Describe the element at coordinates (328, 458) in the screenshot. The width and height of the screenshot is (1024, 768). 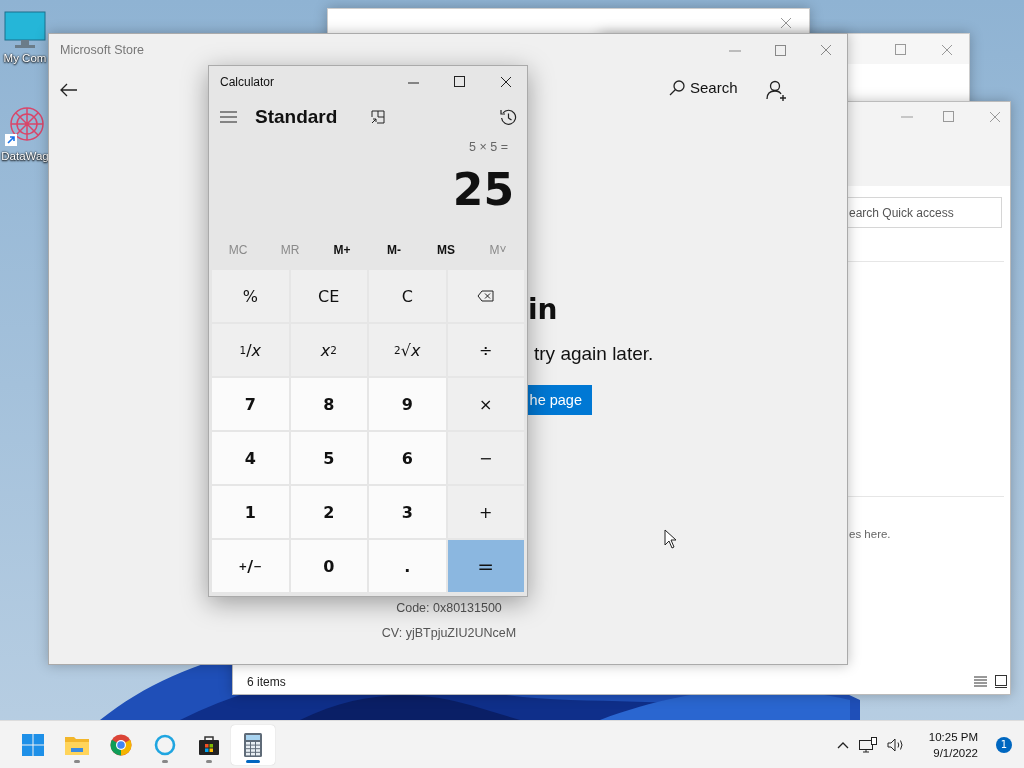
I see `digit-key: 5` at that location.